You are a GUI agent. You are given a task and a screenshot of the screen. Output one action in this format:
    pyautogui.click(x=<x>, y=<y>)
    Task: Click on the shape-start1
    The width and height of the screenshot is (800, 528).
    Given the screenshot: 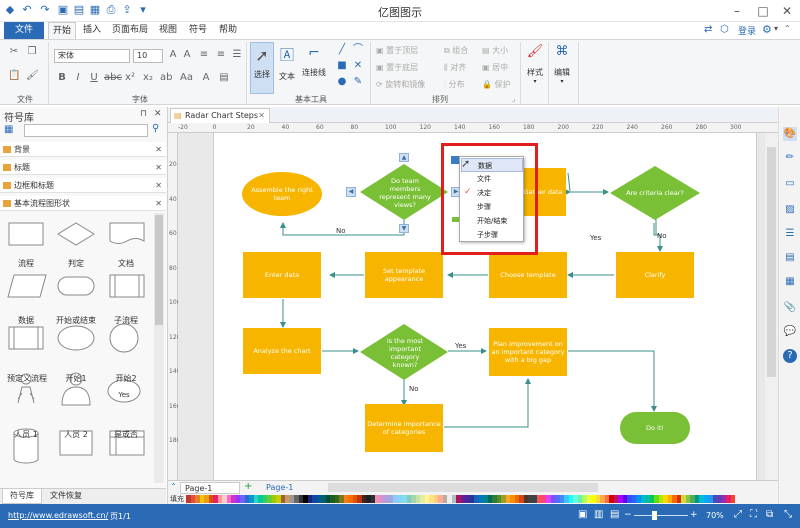 What is the action you would take?
    pyautogui.click(x=76, y=338)
    